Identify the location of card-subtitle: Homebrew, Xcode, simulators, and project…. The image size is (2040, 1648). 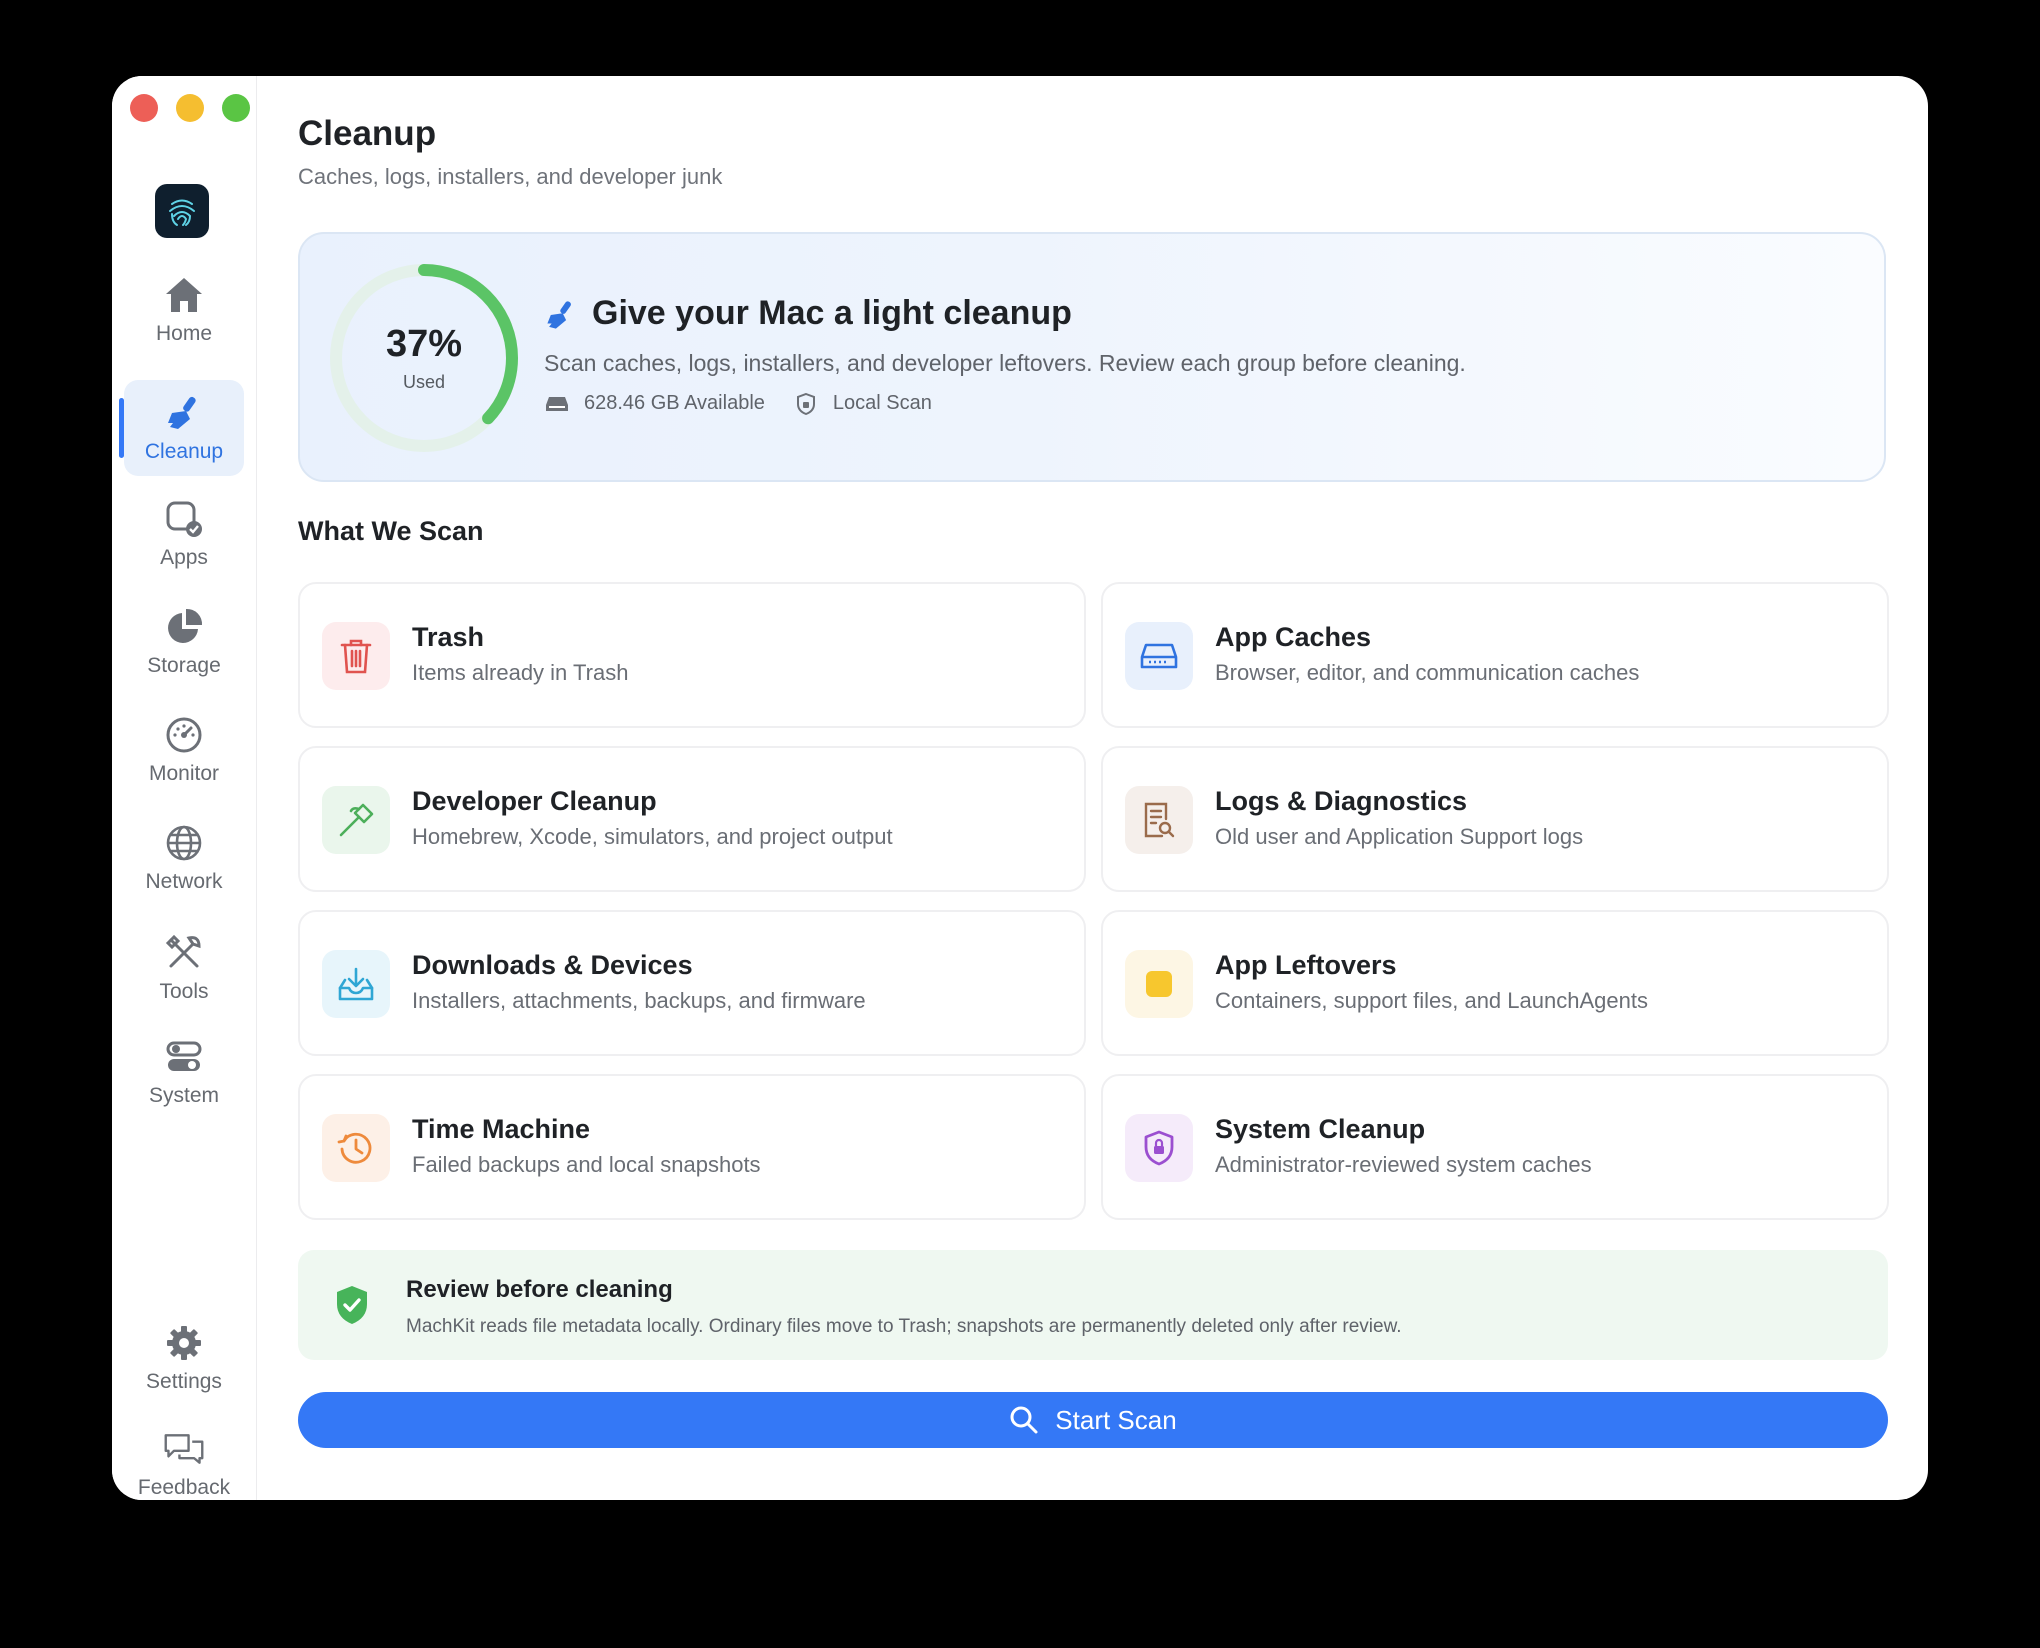
(652, 836).